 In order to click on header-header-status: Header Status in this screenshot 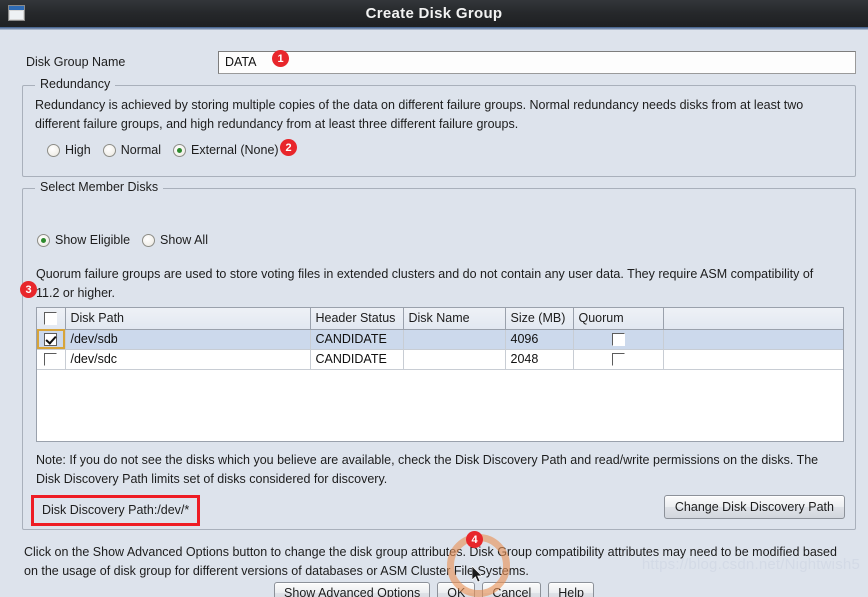, I will do `click(357, 319)`.